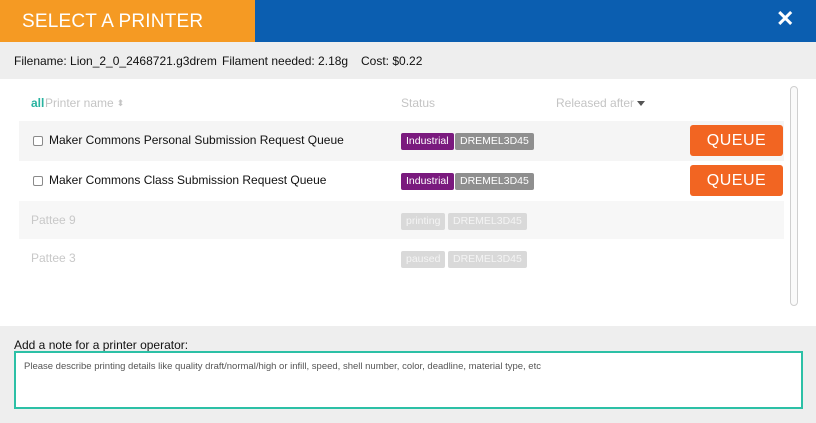 This screenshot has height=423, width=816. Describe the element at coordinates (641, 103) in the screenshot. I see `chevron-down-icon` at that location.